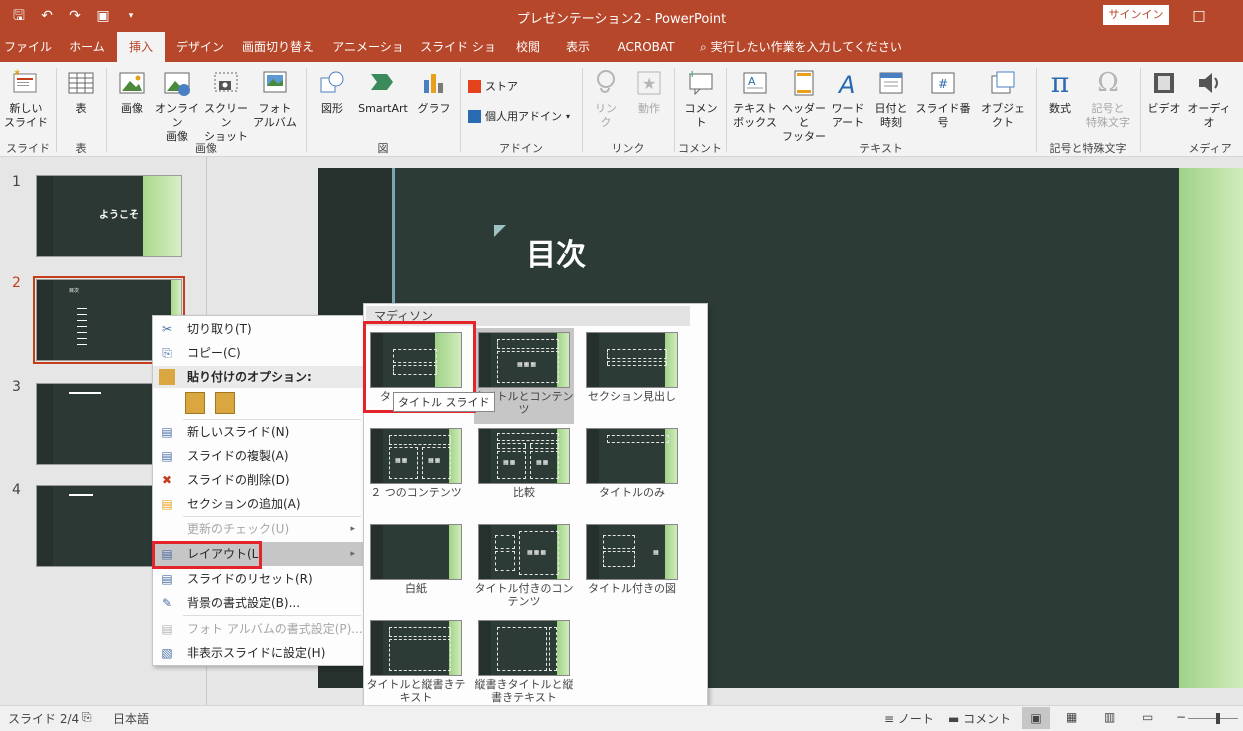 The height and width of the screenshot is (731, 1243). Describe the element at coordinates (177, 106) in the screenshot. I see `online-image-button: オンライン 画像` at that location.